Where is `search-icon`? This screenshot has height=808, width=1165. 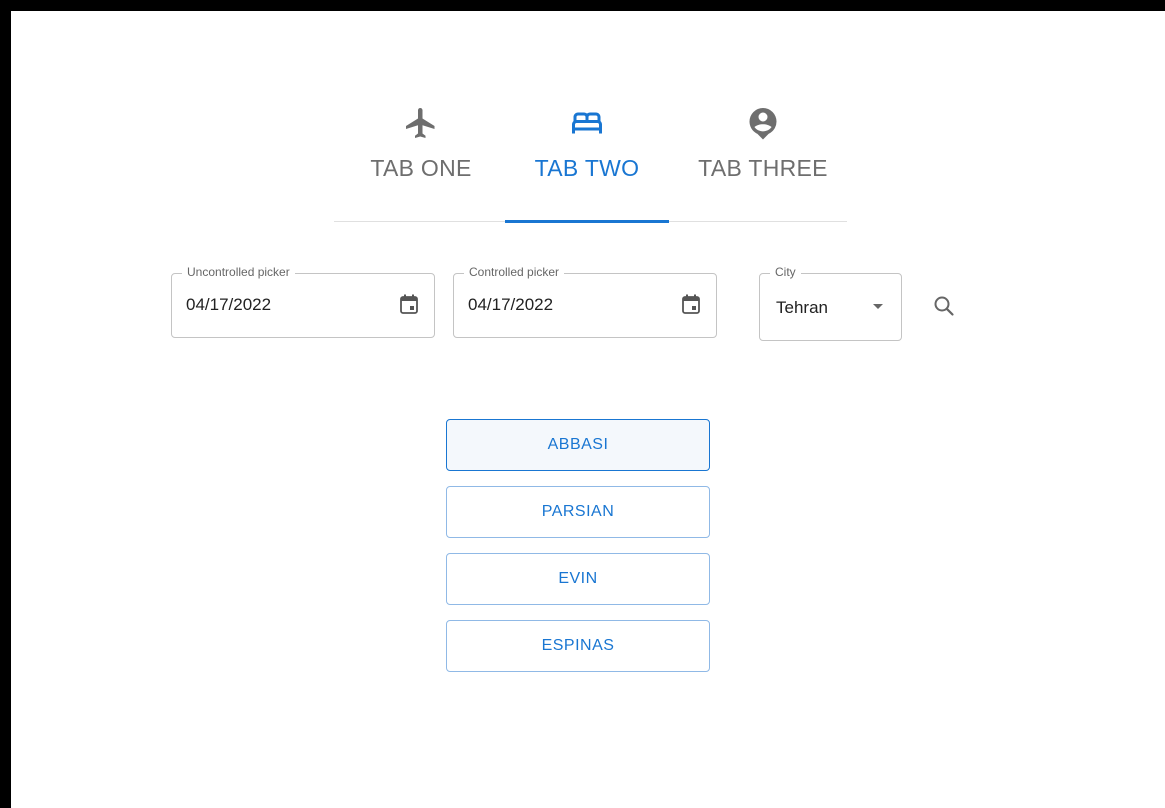
search-icon is located at coordinates (944, 306).